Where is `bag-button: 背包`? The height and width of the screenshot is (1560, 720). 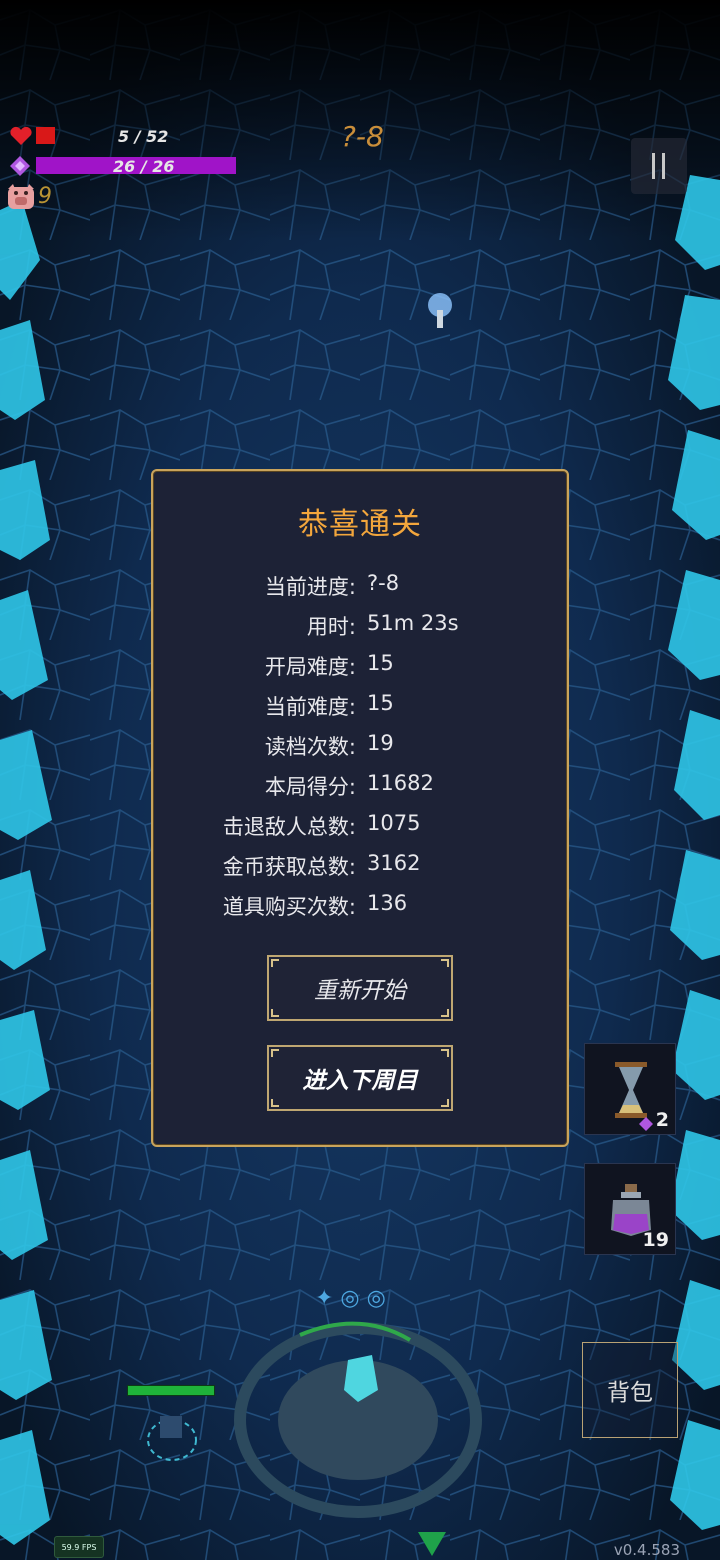
bag-button: 背包 is located at coordinates (630, 1390).